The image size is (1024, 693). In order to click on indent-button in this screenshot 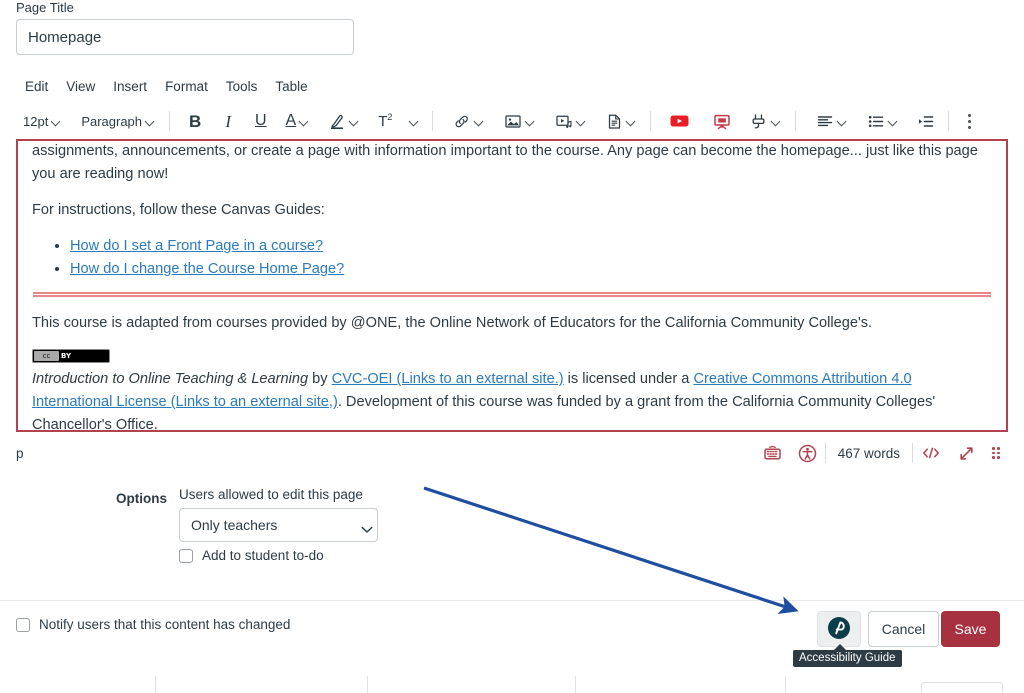, I will do `click(926, 121)`.